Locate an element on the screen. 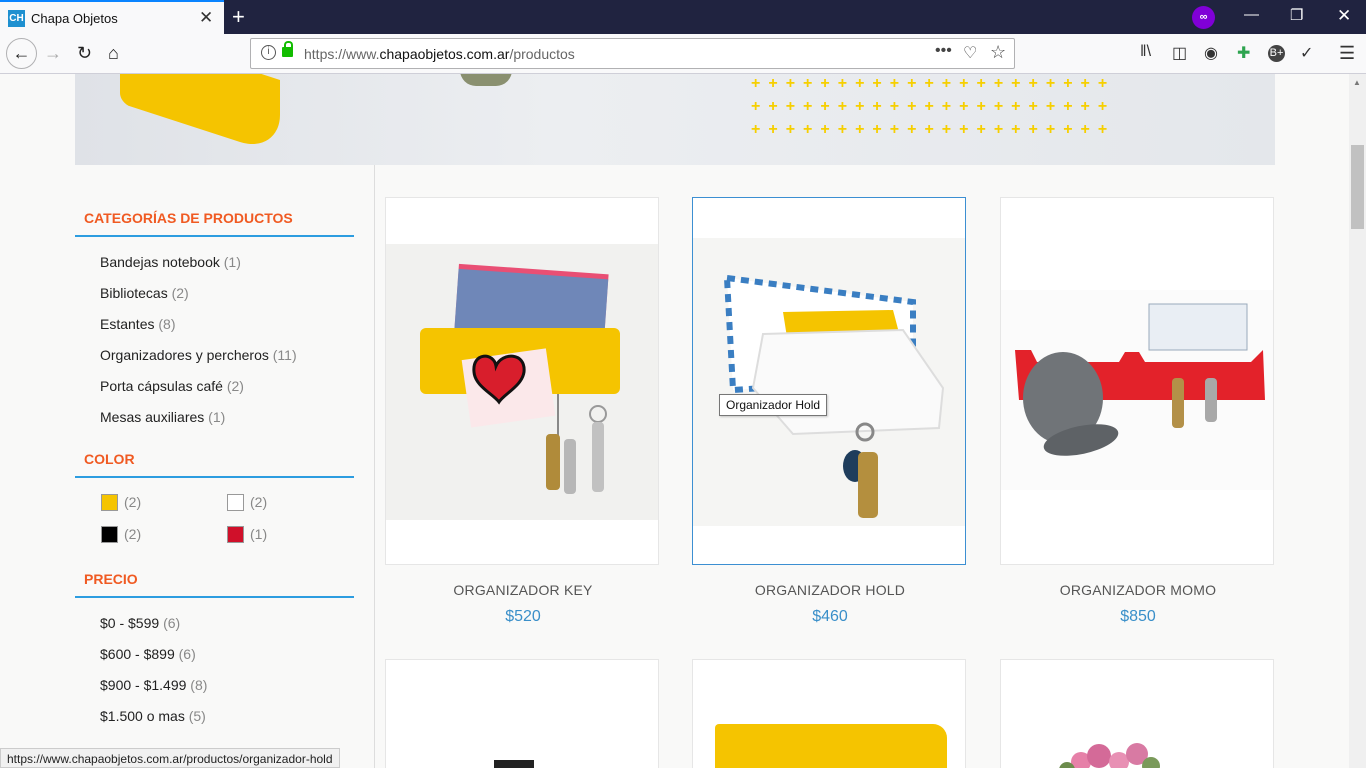  color-swatch-black is located at coordinates (109, 534).